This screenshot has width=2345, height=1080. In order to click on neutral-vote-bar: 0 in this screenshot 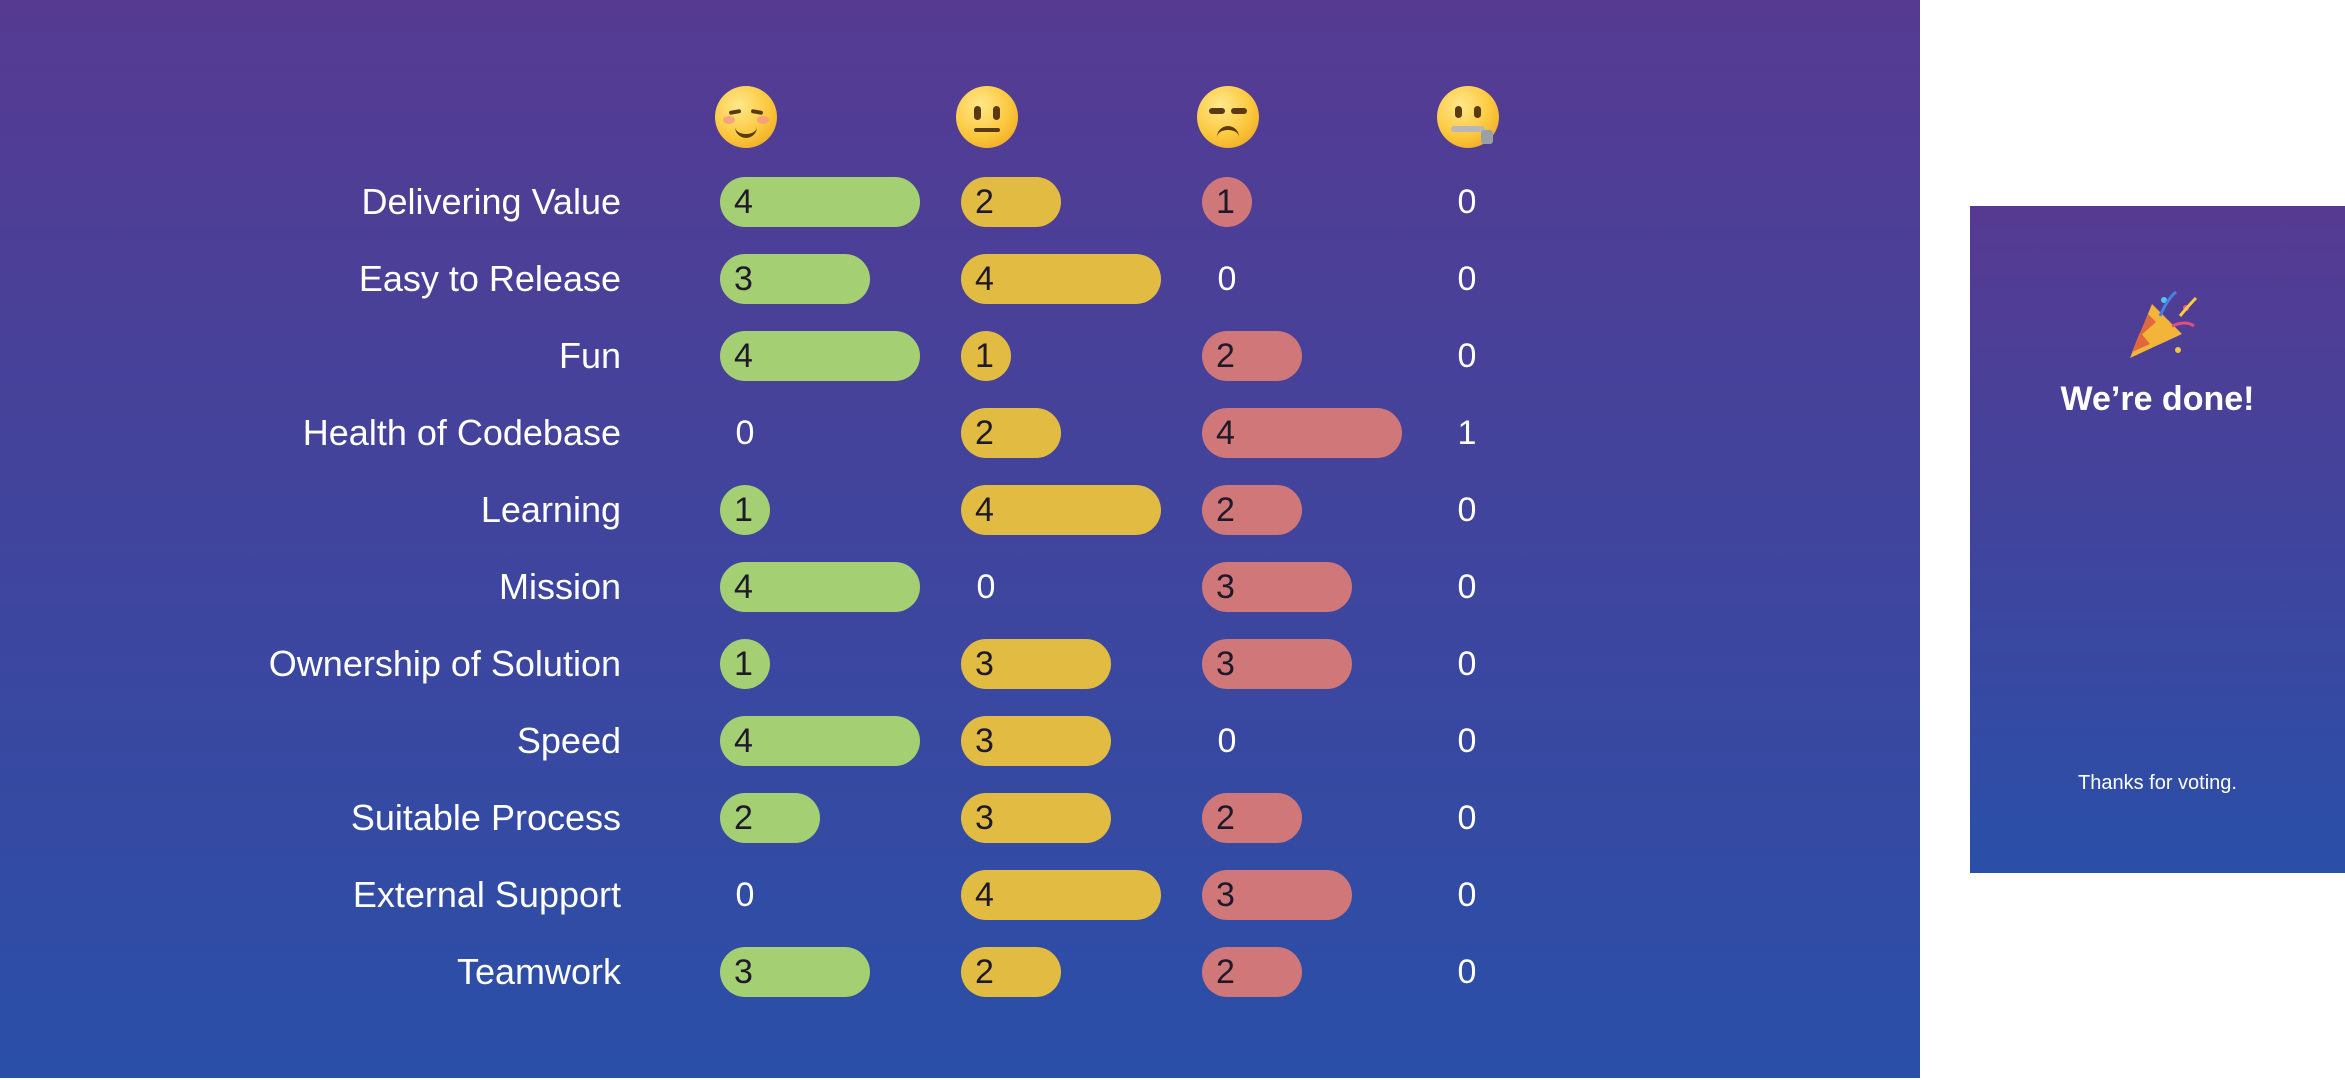, I will do `click(986, 587)`.